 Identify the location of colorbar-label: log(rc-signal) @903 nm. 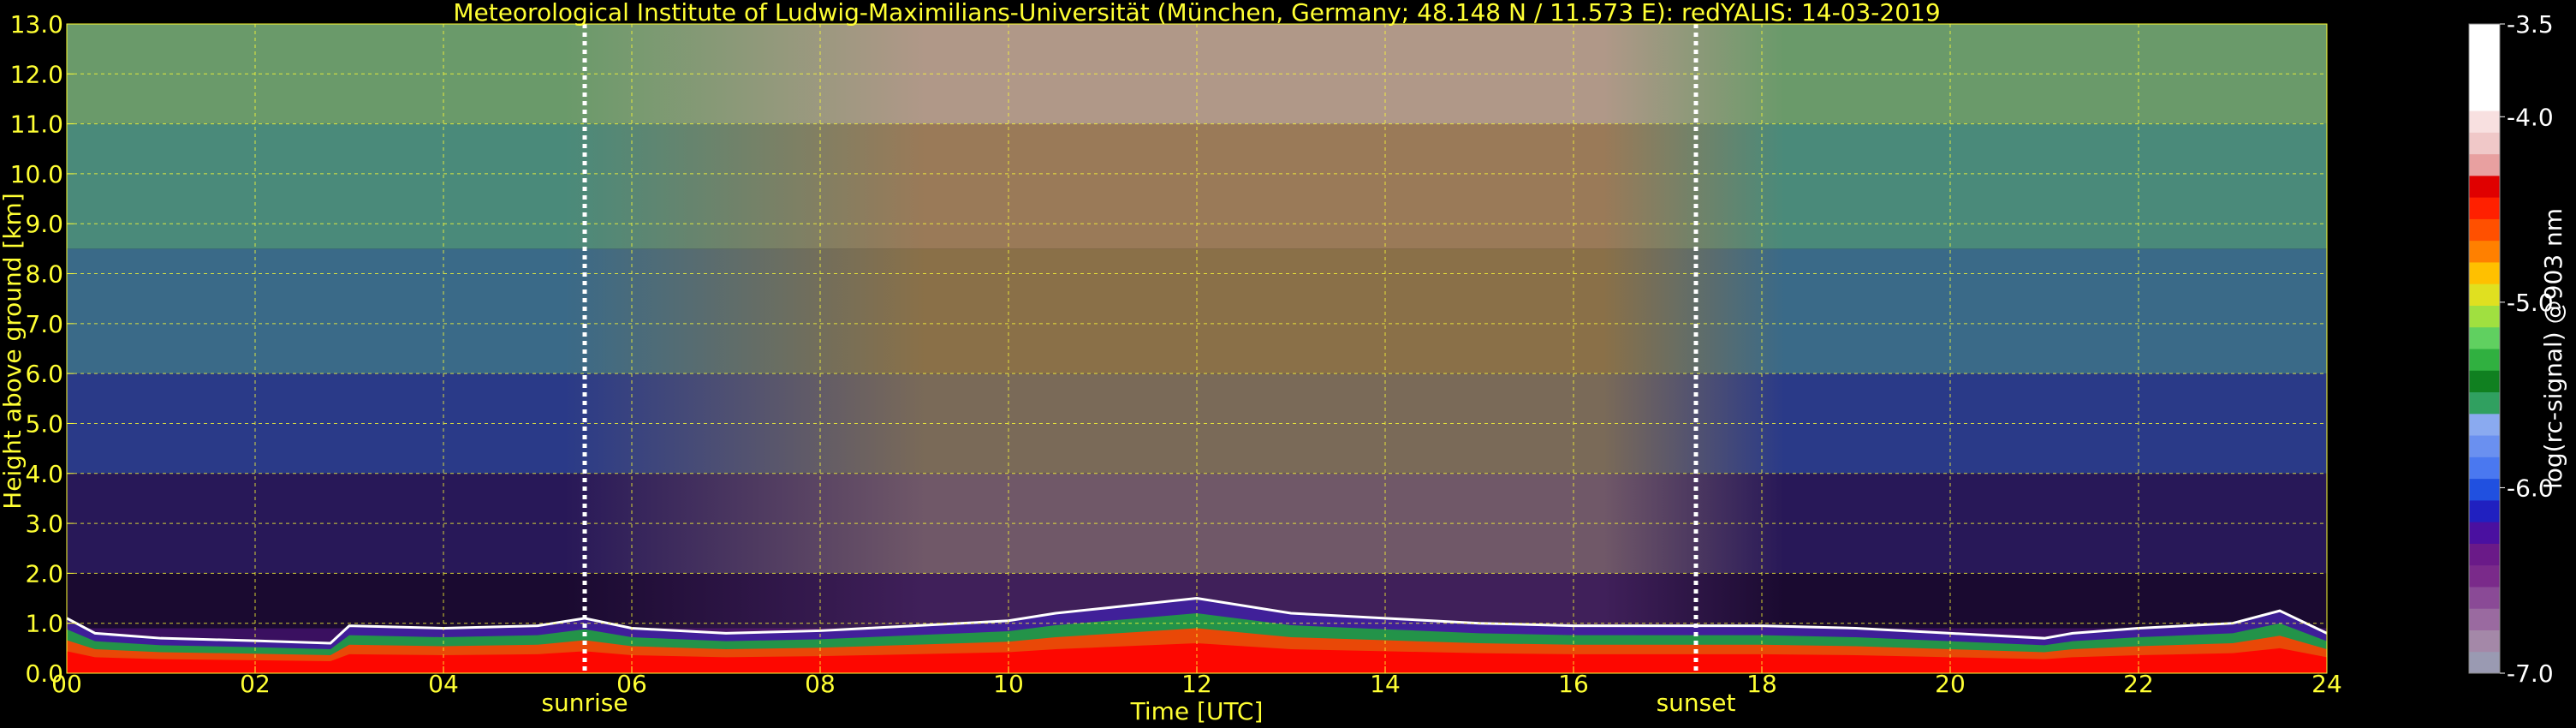
(2553, 348).